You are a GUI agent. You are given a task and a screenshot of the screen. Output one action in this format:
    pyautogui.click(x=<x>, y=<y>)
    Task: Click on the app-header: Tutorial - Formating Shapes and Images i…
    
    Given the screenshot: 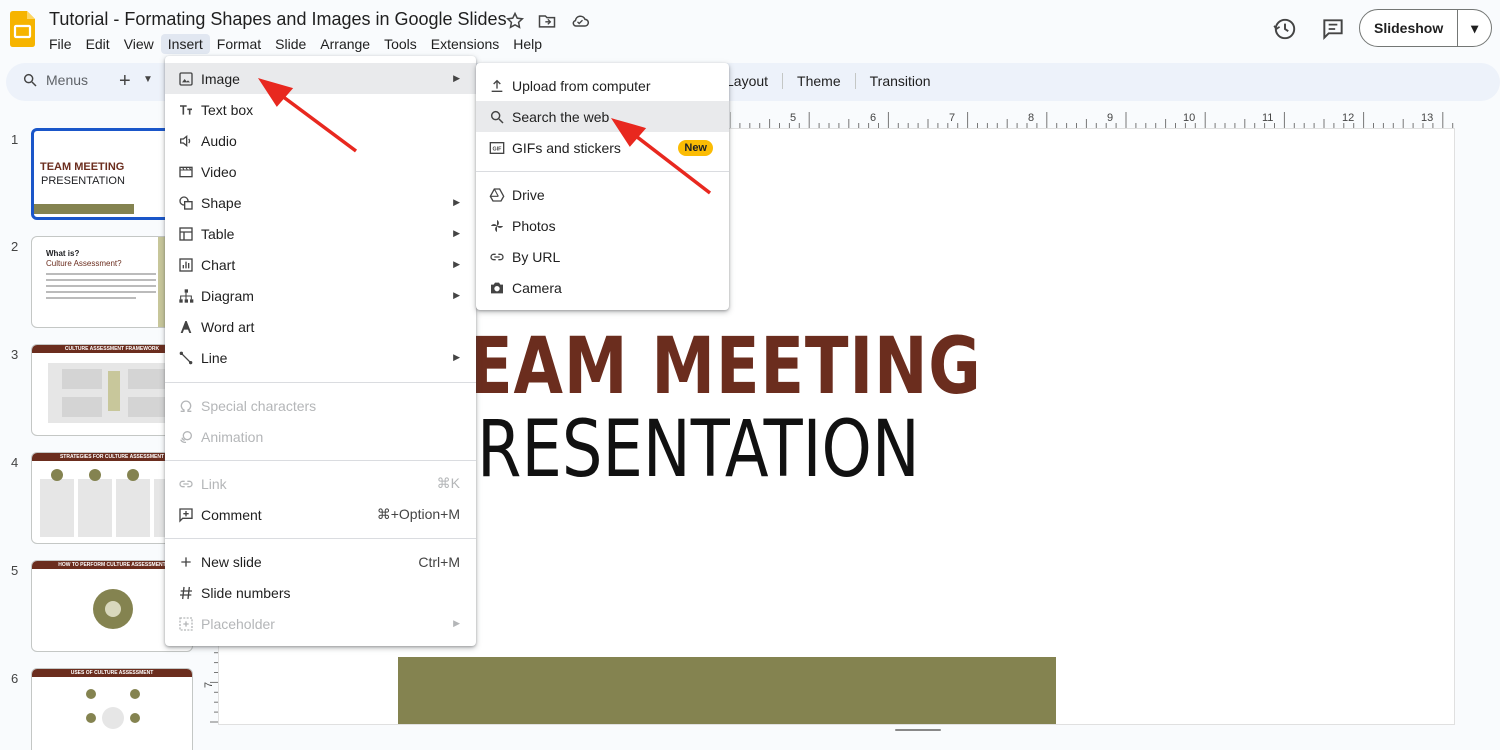 What is the action you would take?
    pyautogui.click(x=750, y=31)
    